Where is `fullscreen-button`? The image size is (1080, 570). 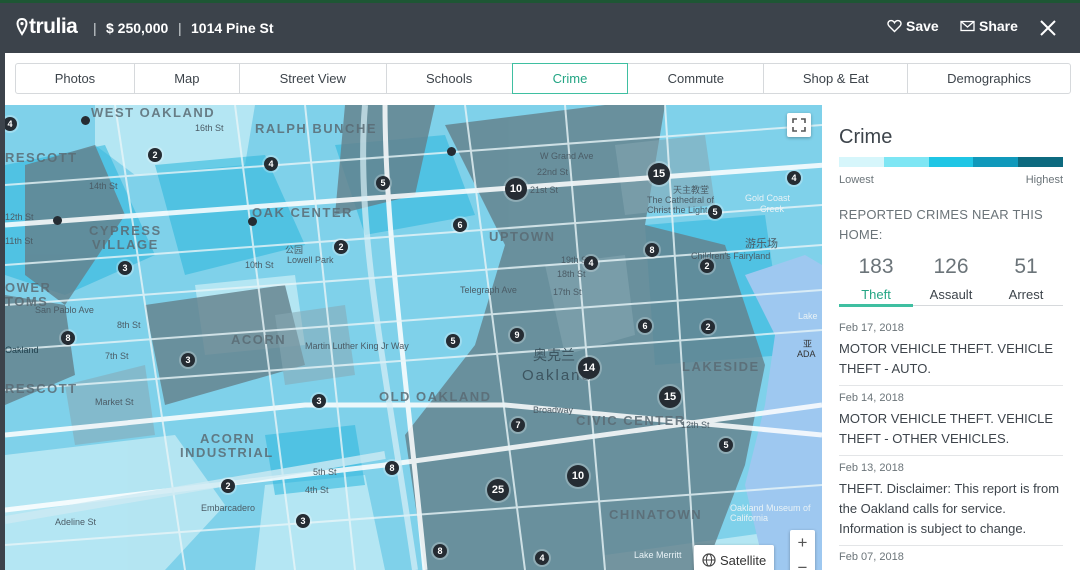
fullscreen-button is located at coordinates (799, 125).